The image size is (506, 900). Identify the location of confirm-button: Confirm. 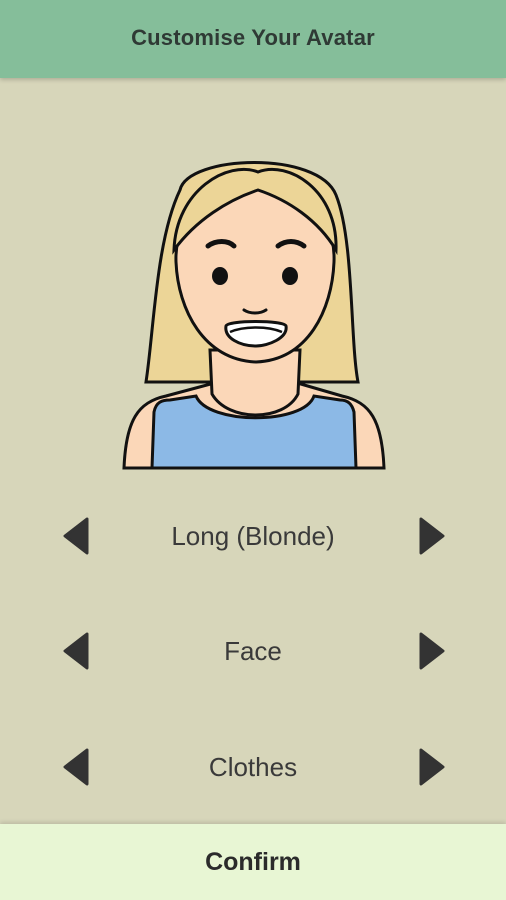
(253, 862).